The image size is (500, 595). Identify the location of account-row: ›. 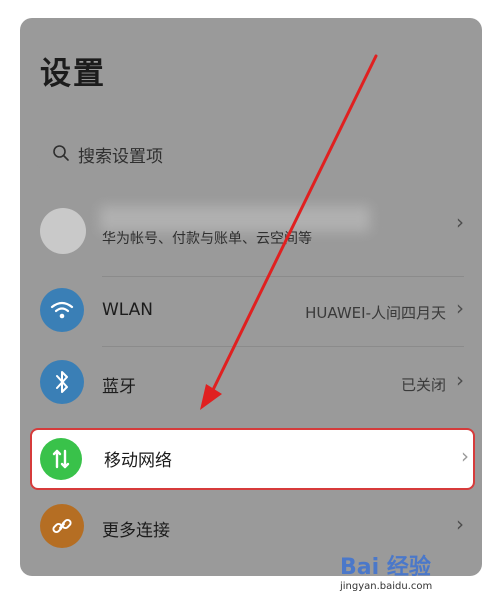
(251, 223).